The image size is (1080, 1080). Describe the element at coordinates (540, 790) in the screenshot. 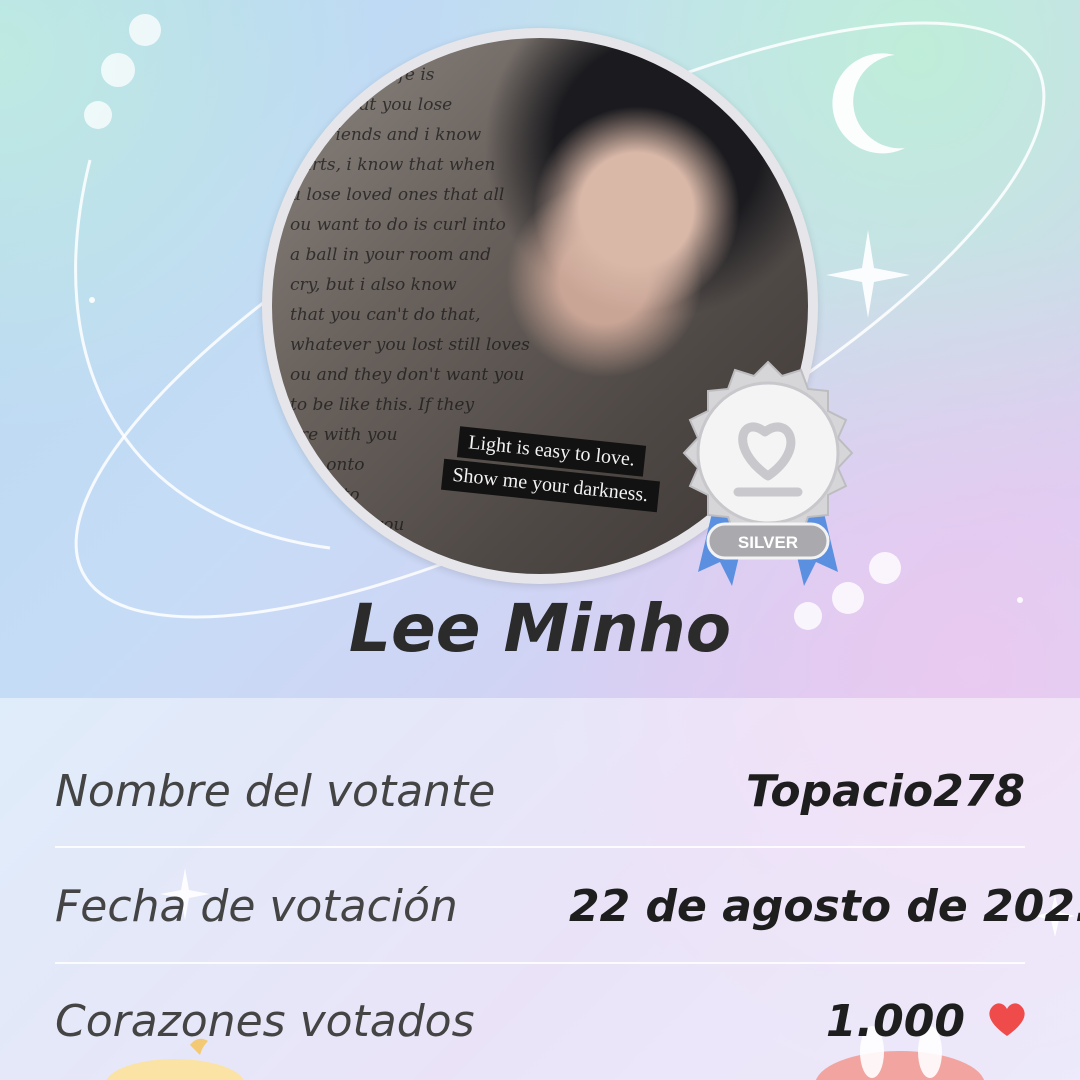

I see `voter-row: Nombre del votante Topacio278` at that location.